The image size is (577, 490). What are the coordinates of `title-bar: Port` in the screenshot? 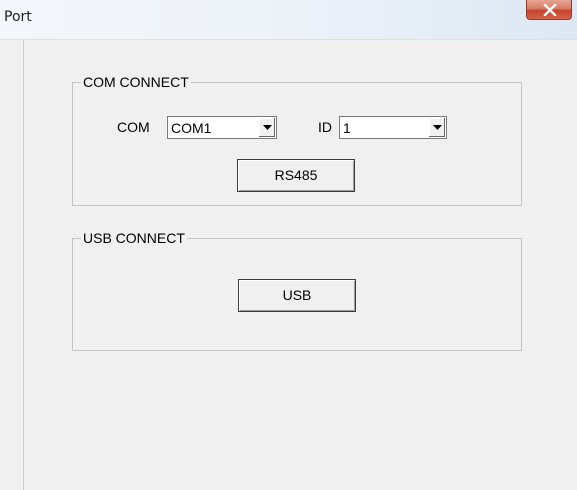 It's located at (288, 20).